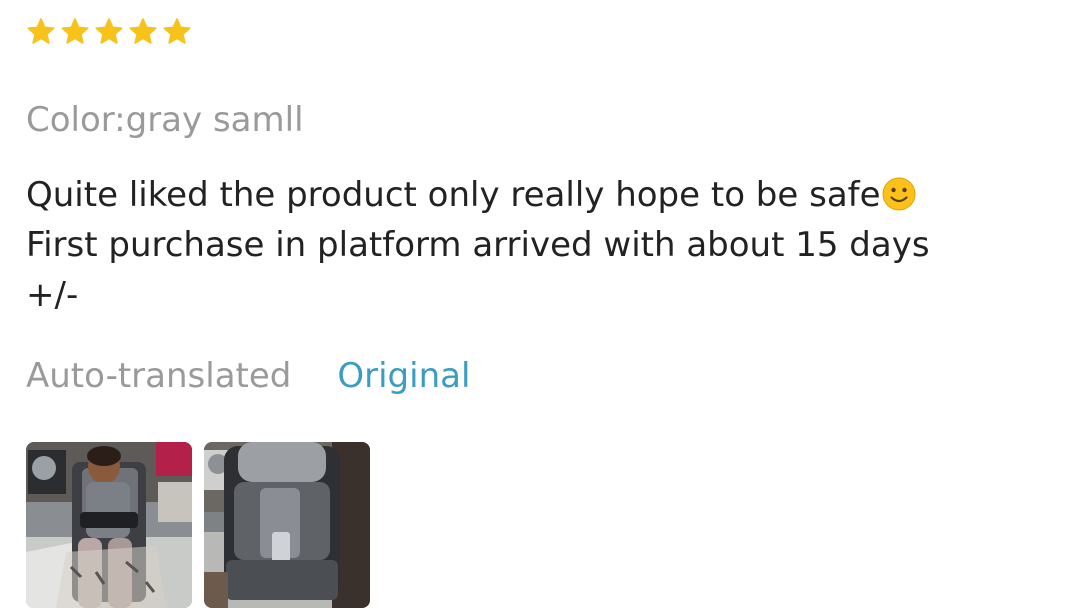  Describe the element at coordinates (159, 376) in the screenshot. I see `auto-translated-label: Auto-translated` at that location.